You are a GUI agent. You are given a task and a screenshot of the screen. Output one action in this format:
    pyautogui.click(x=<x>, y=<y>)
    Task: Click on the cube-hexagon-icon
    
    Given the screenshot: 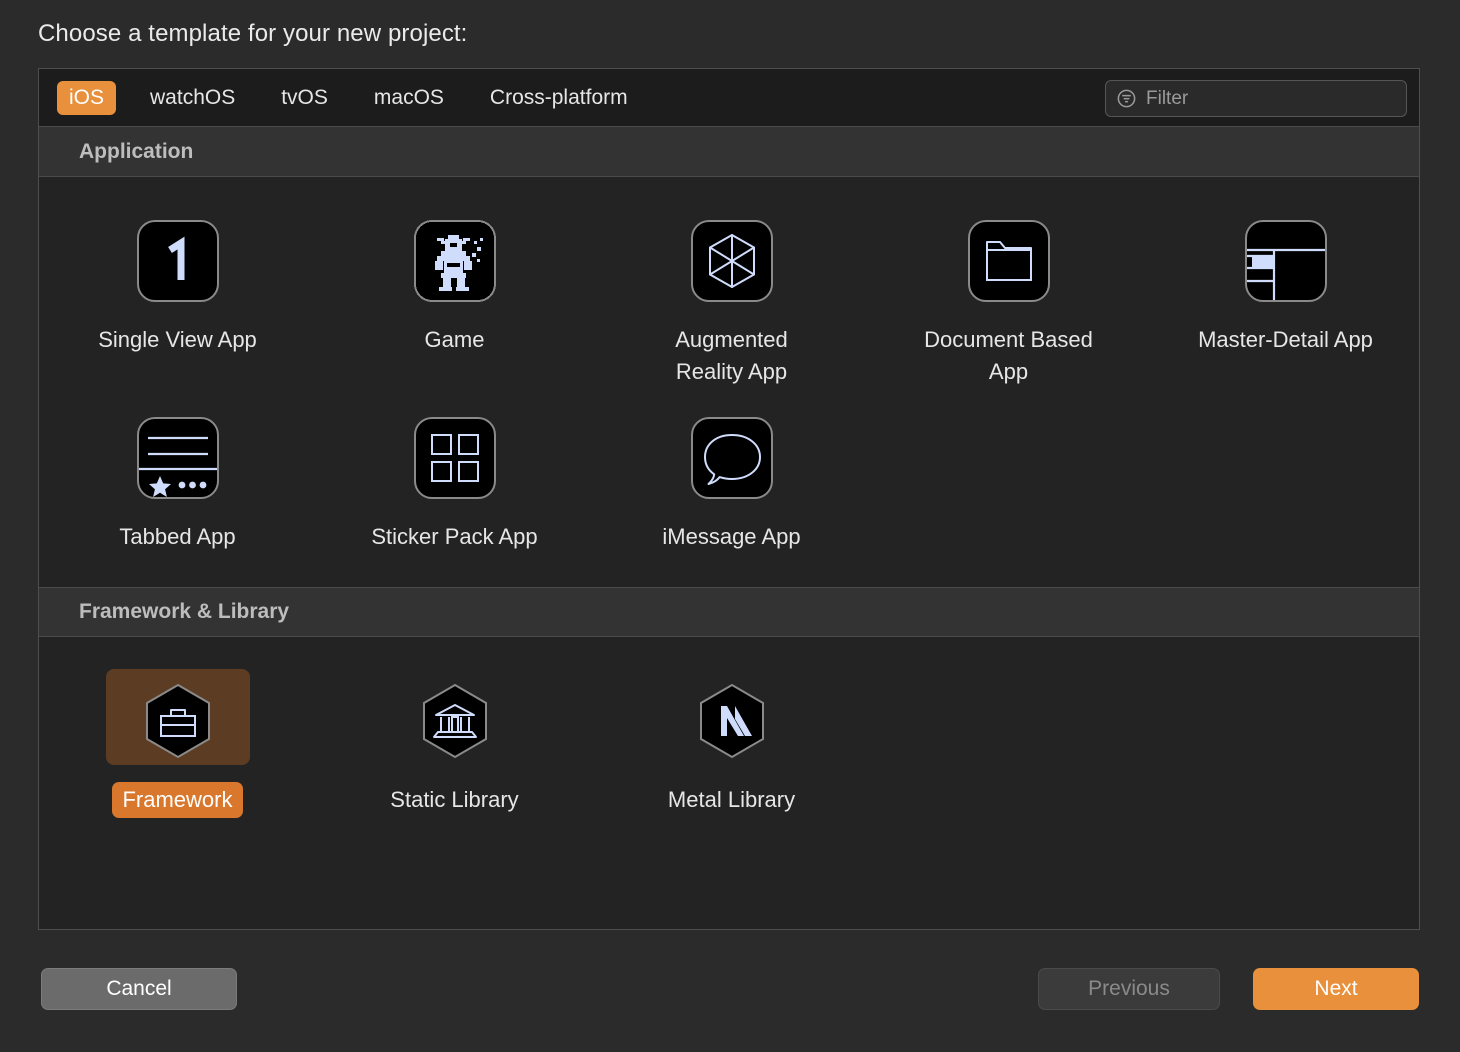 What is the action you would take?
    pyautogui.click(x=732, y=261)
    